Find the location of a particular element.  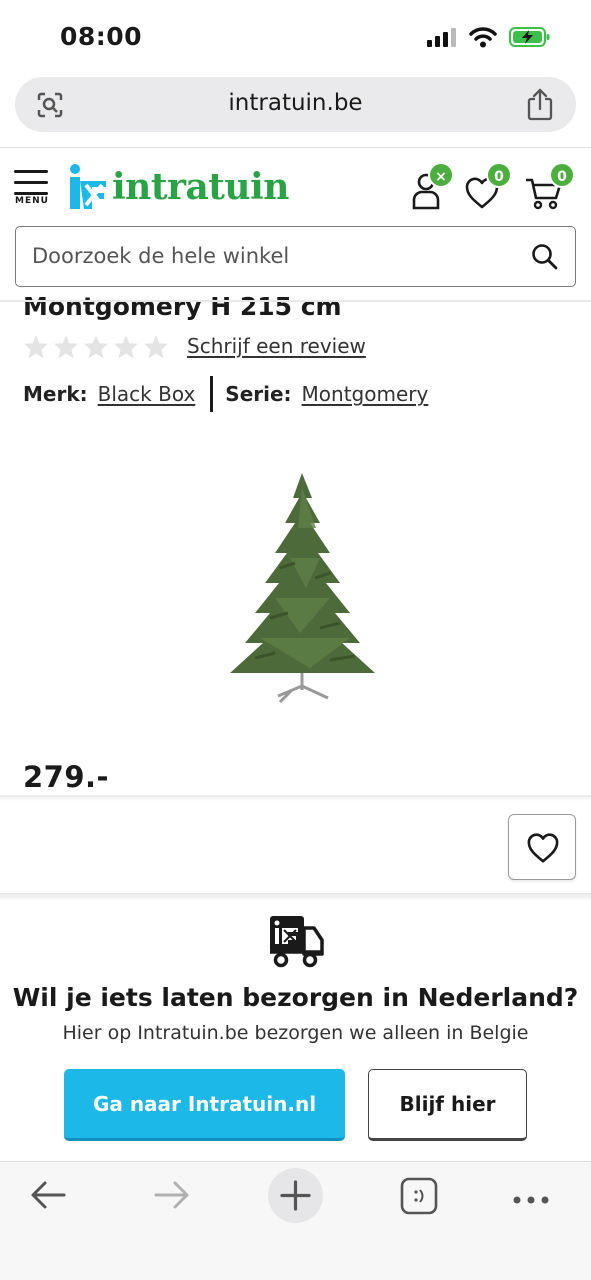

more-icon is located at coordinates (531, 1199).